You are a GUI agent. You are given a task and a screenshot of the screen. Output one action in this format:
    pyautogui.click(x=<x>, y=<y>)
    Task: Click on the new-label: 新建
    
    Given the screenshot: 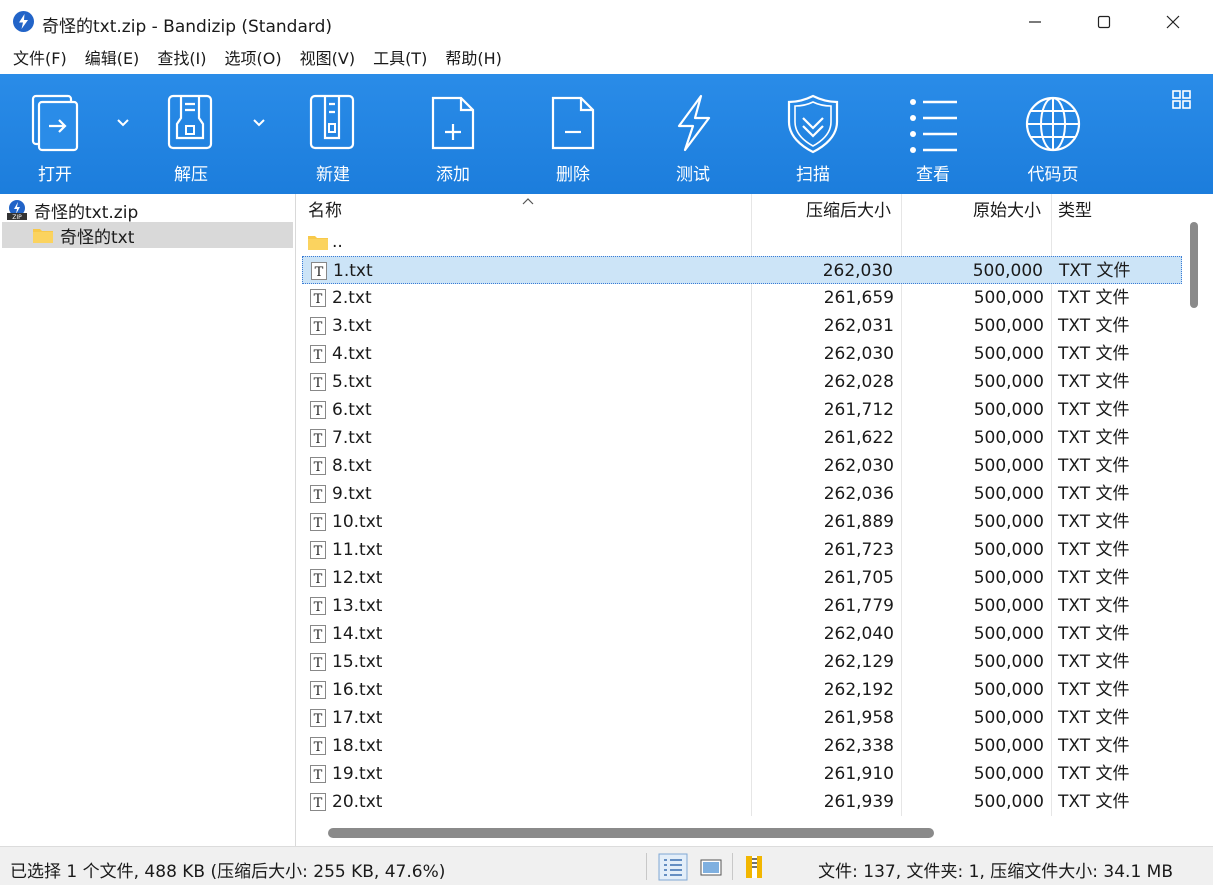 What is the action you would take?
    pyautogui.click(x=333, y=175)
    